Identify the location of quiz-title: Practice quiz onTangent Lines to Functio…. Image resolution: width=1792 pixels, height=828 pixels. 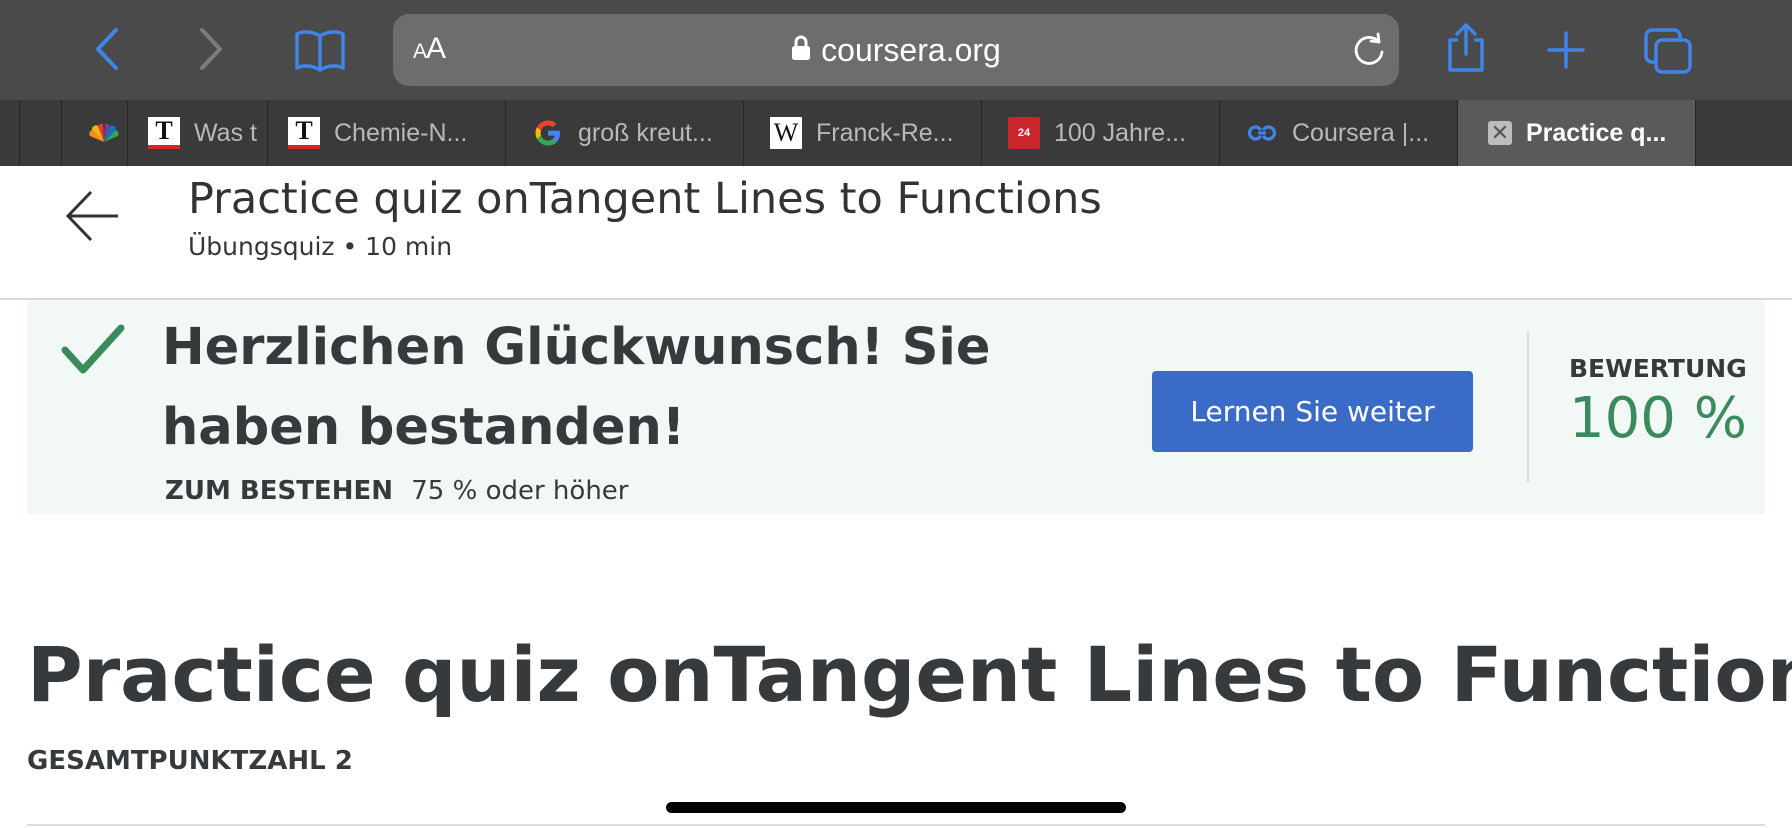
(909, 674).